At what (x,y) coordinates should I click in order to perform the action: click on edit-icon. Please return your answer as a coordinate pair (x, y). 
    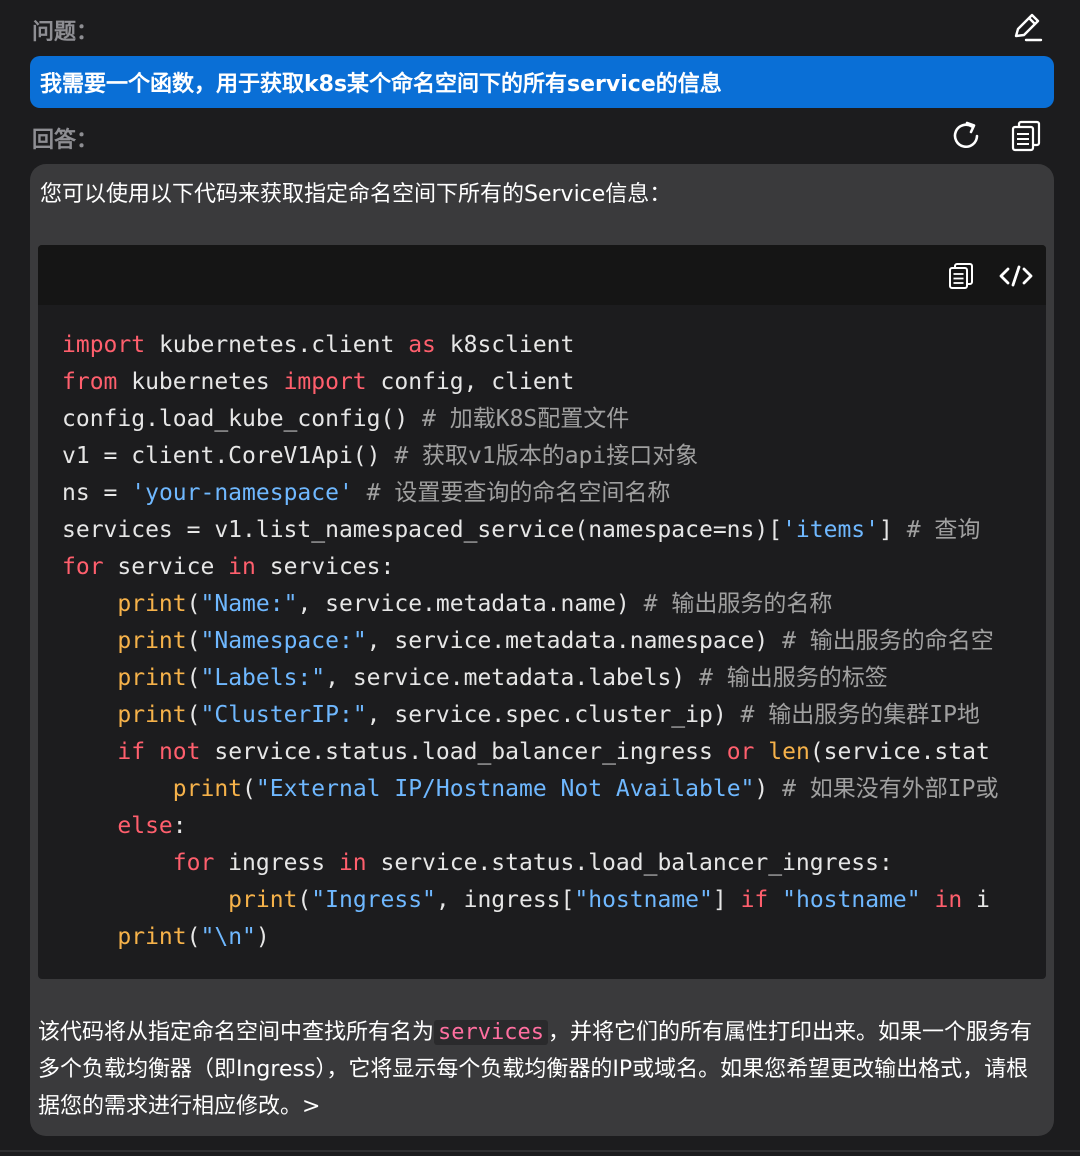
    Looking at the image, I should click on (1028, 27).